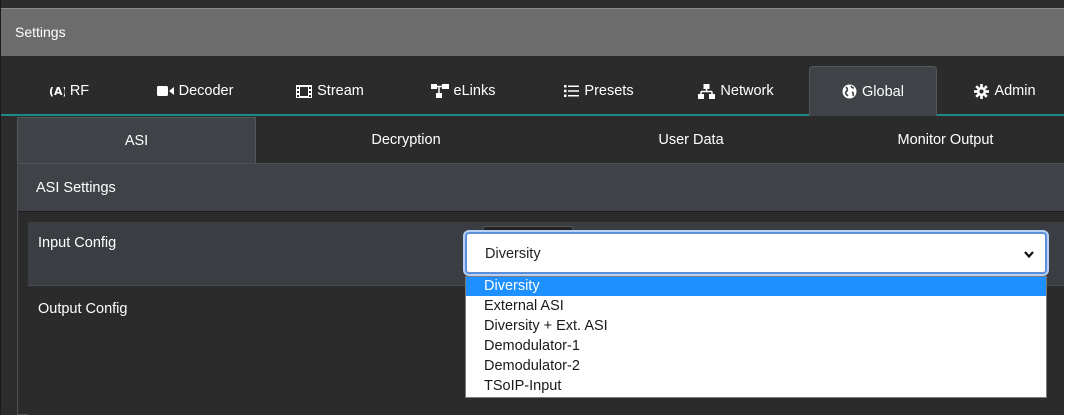 The height and width of the screenshot is (415, 1070). I want to click on option-diversity-ext-asi: Diversity + Ext. ASI, so click(756, 326).